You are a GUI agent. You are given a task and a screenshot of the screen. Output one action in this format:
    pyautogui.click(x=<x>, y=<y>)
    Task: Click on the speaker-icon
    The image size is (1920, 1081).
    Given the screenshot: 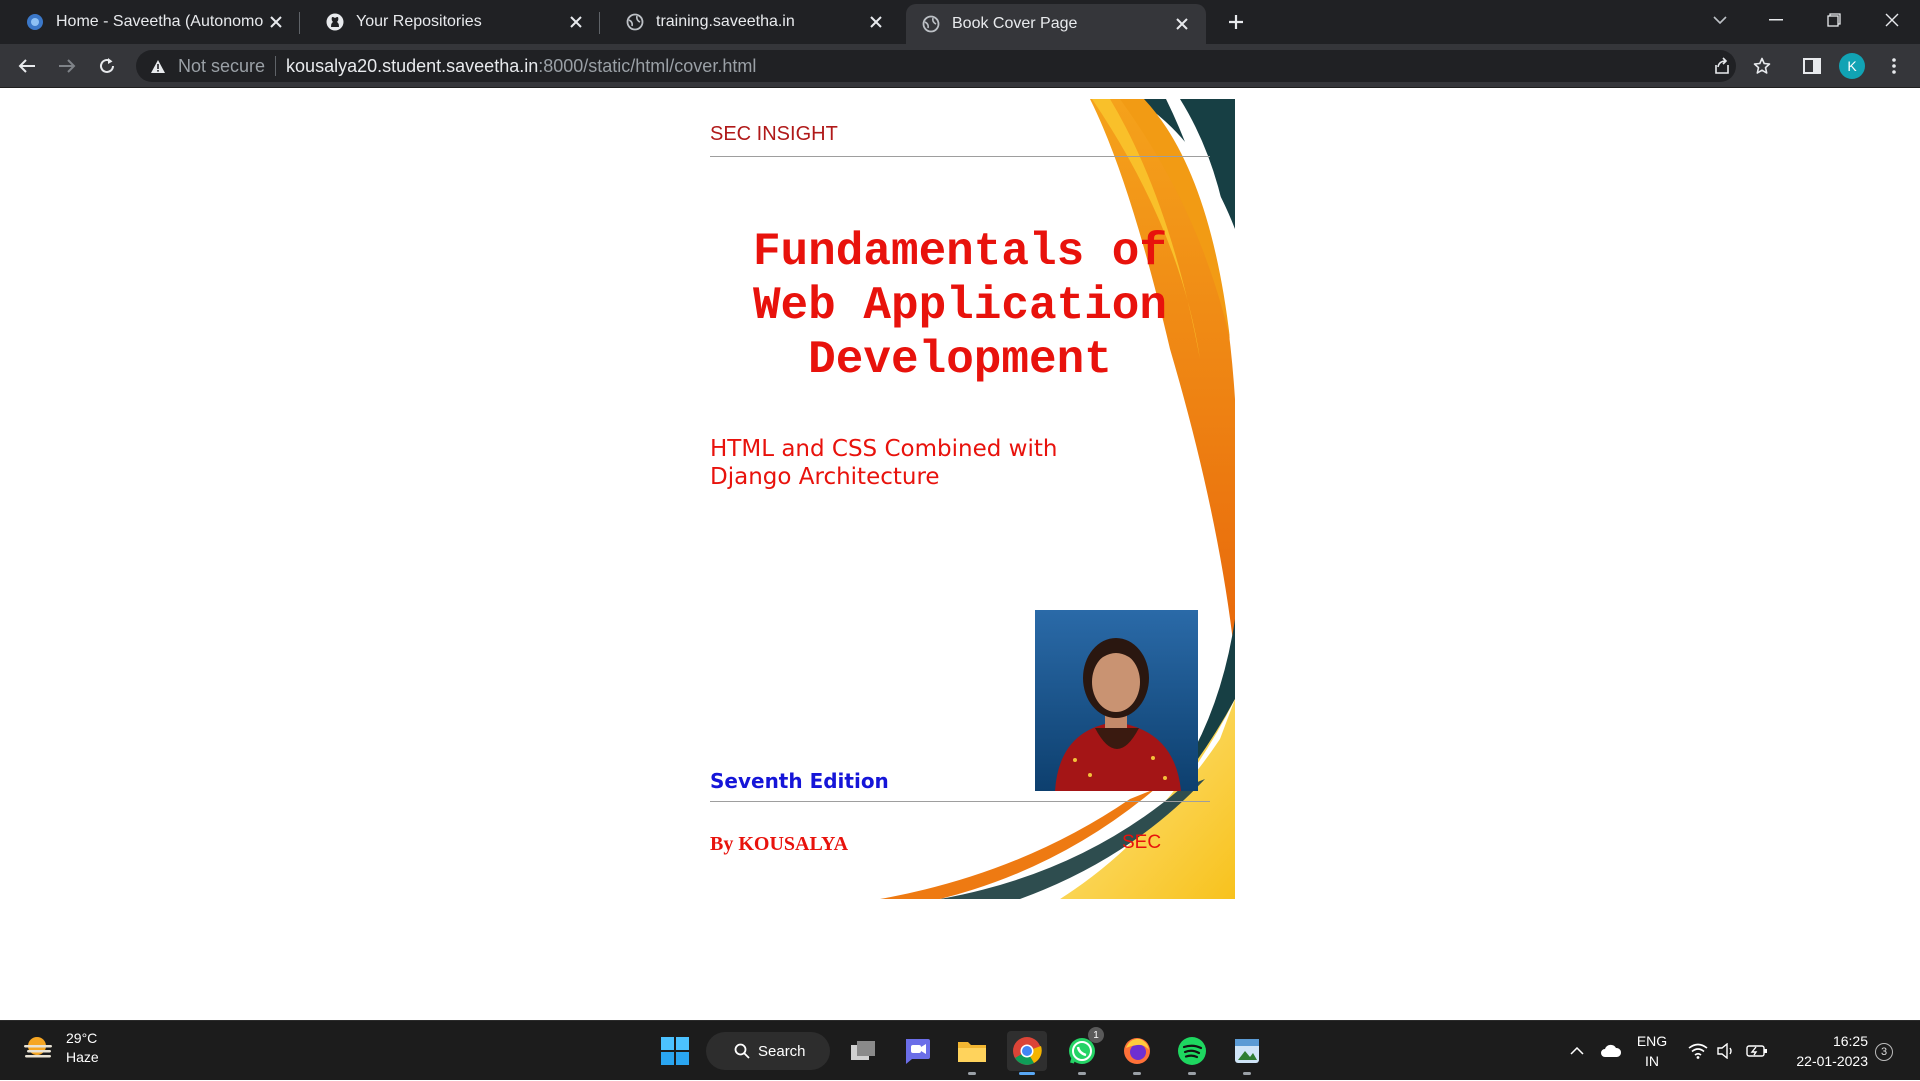 What is the action you would take?
    pyautogui.click(x=1724, y=1051)
    